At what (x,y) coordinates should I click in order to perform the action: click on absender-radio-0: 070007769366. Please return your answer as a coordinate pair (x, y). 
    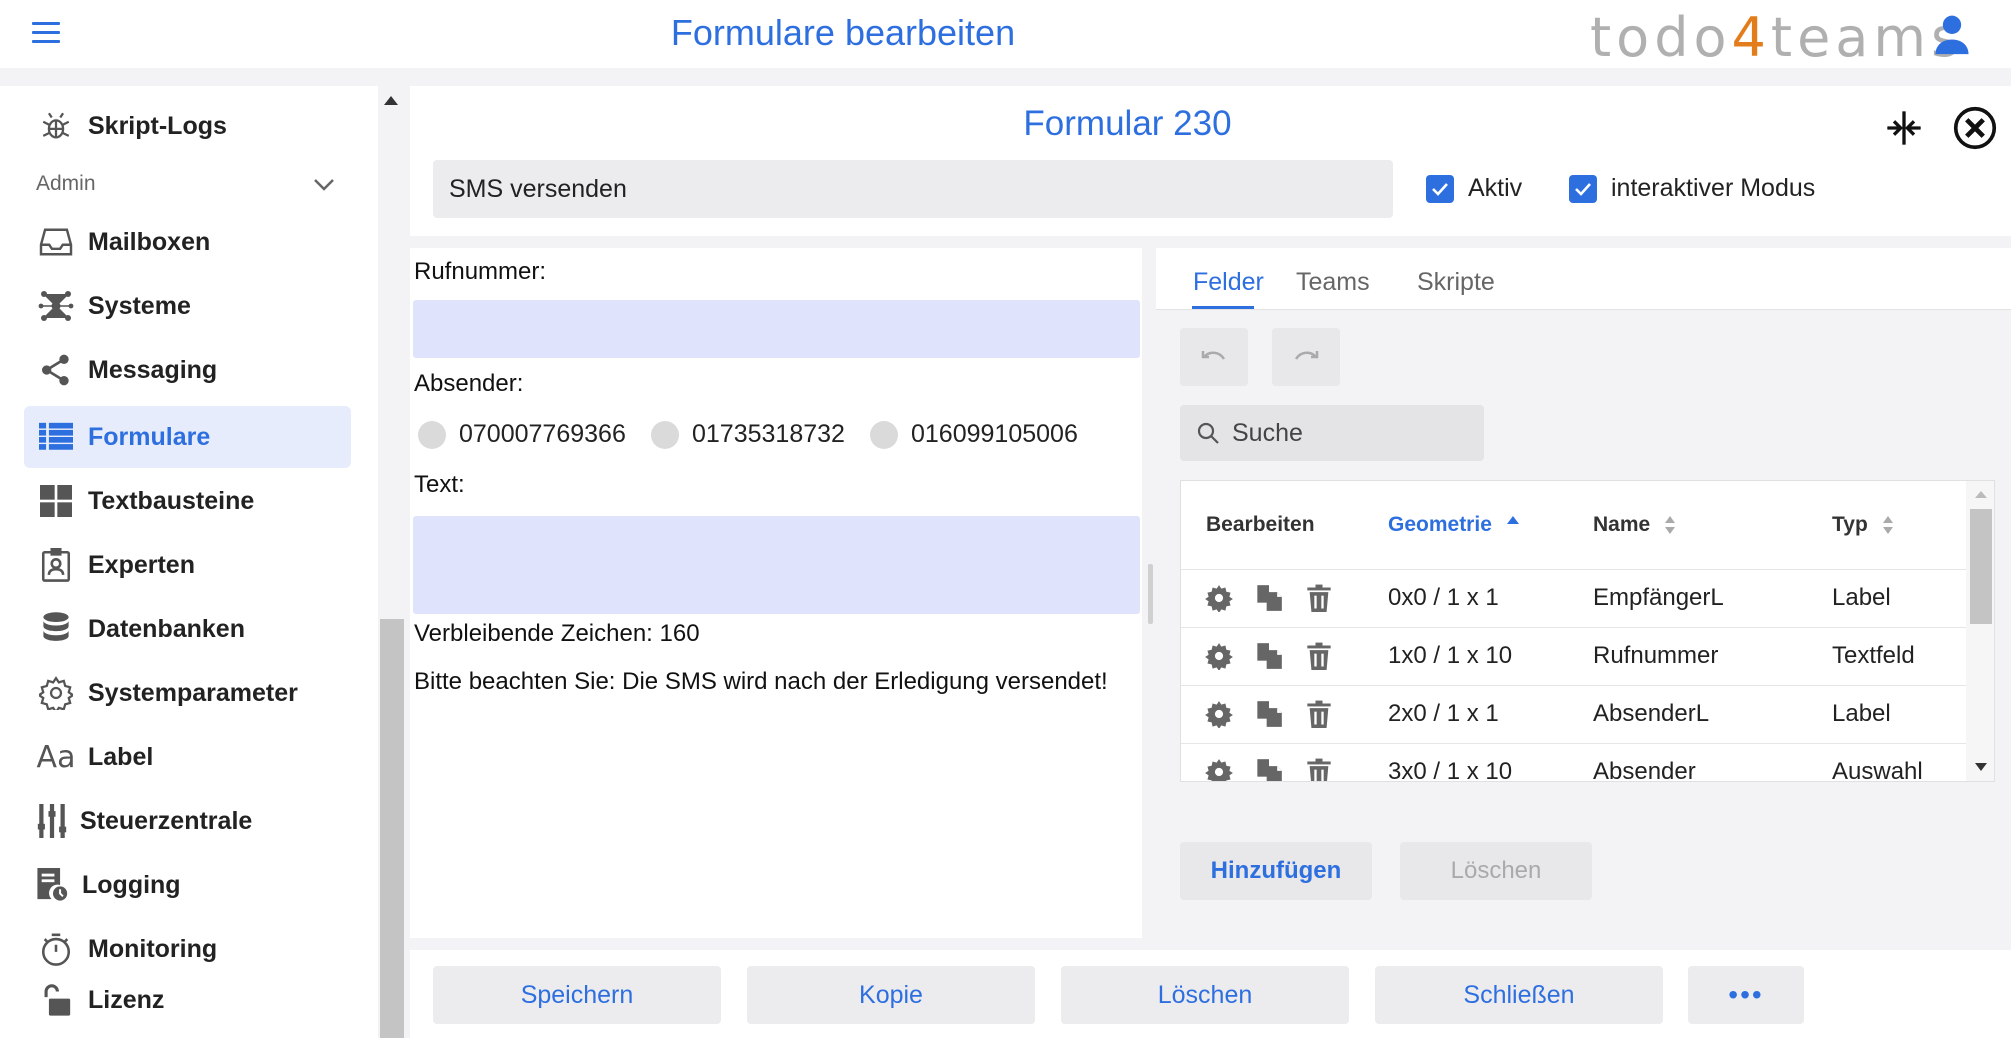
    Looking at the image, I should click on (522, 434).